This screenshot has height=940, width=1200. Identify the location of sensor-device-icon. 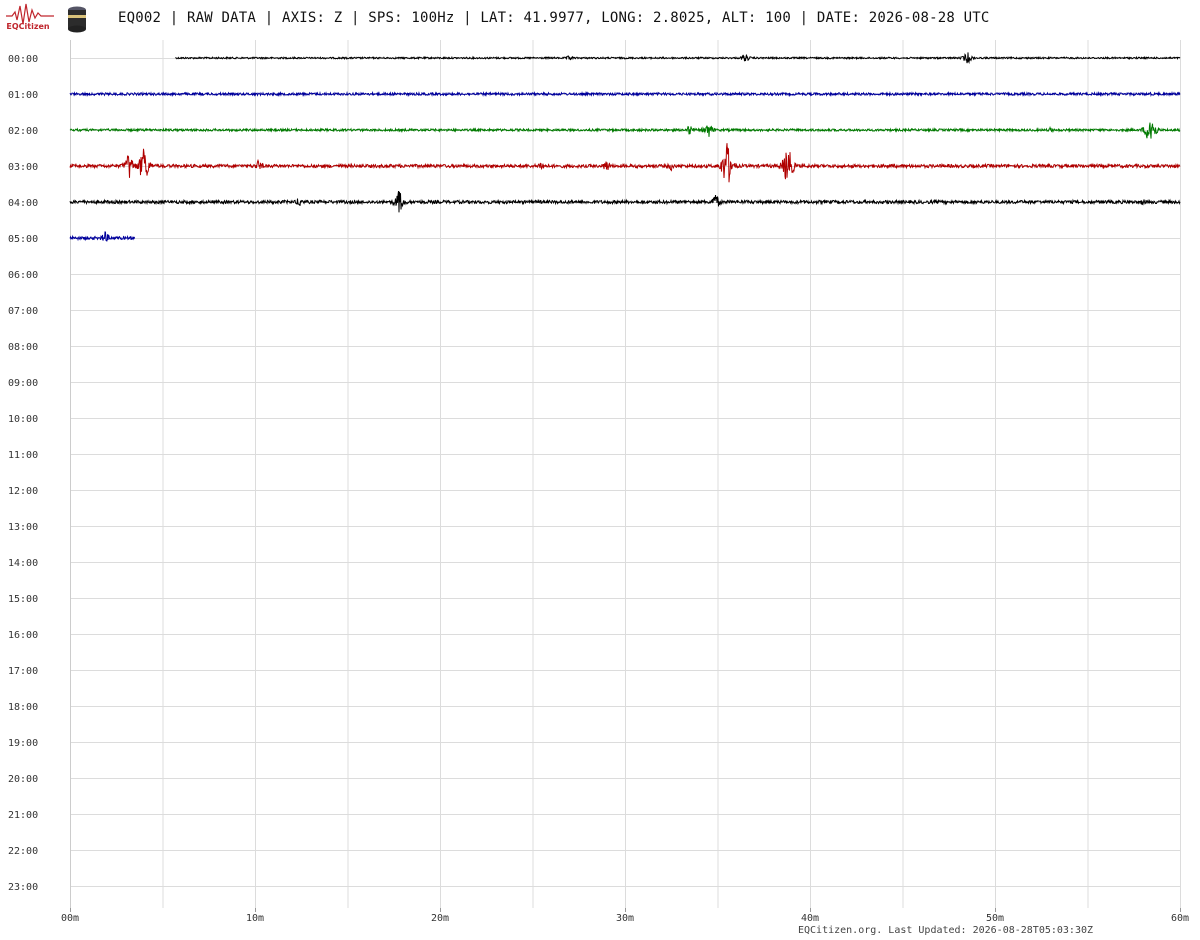
(77, 19).